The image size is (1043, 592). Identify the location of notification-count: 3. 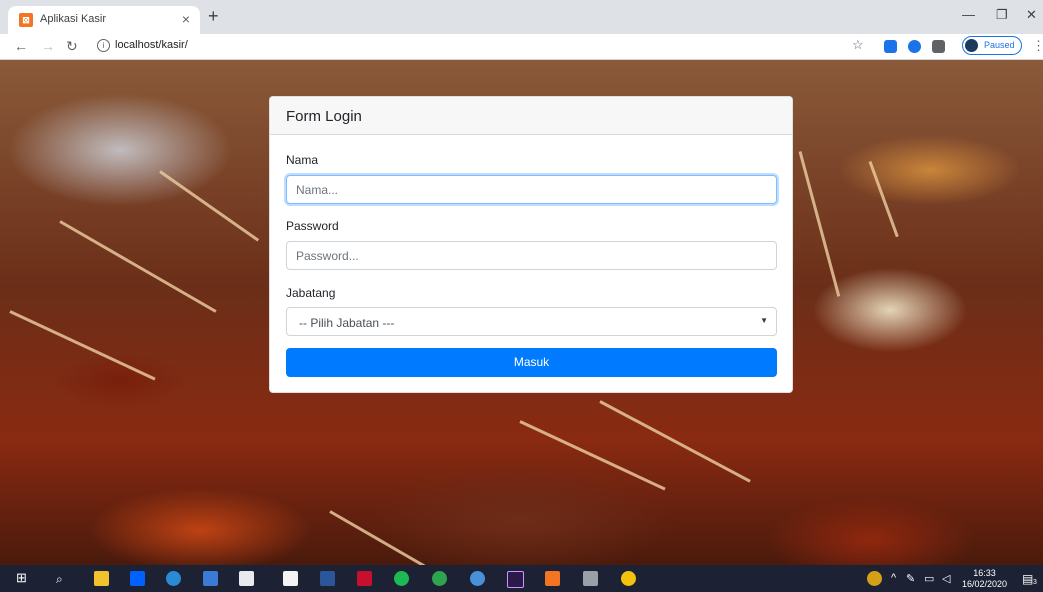
(1035, 582).